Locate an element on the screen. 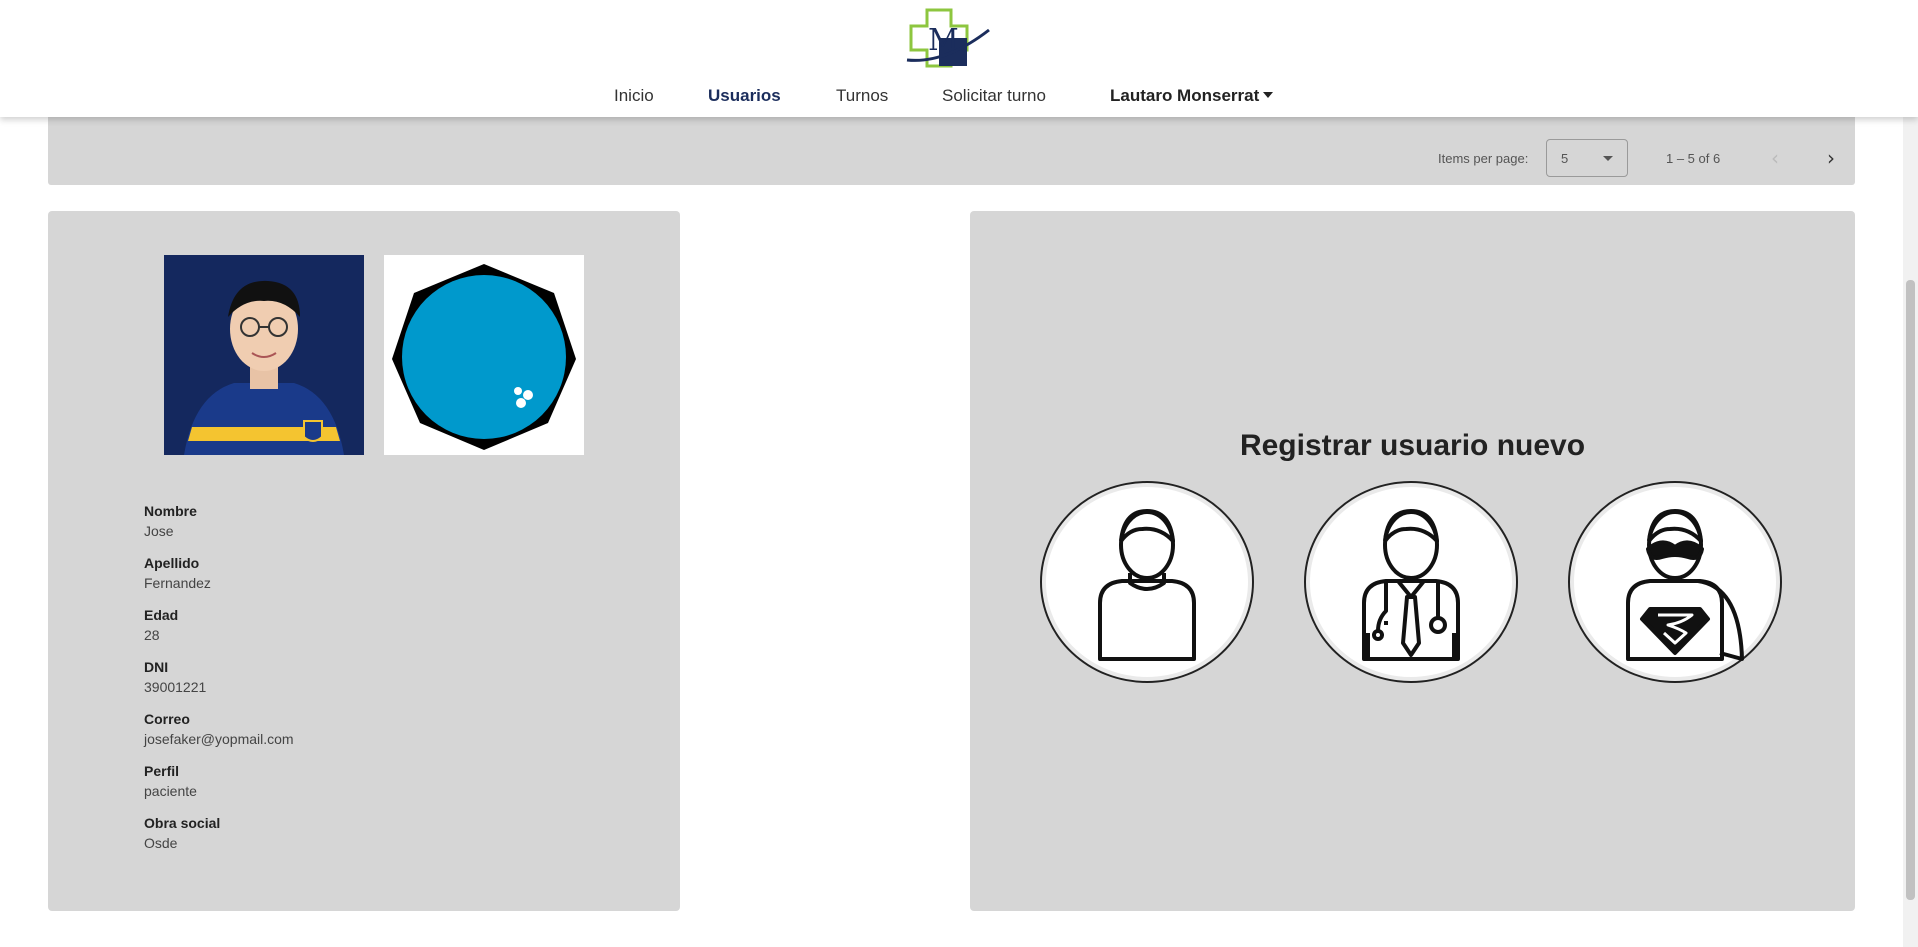  user-secondary-image is located at coordinates (484, 355).